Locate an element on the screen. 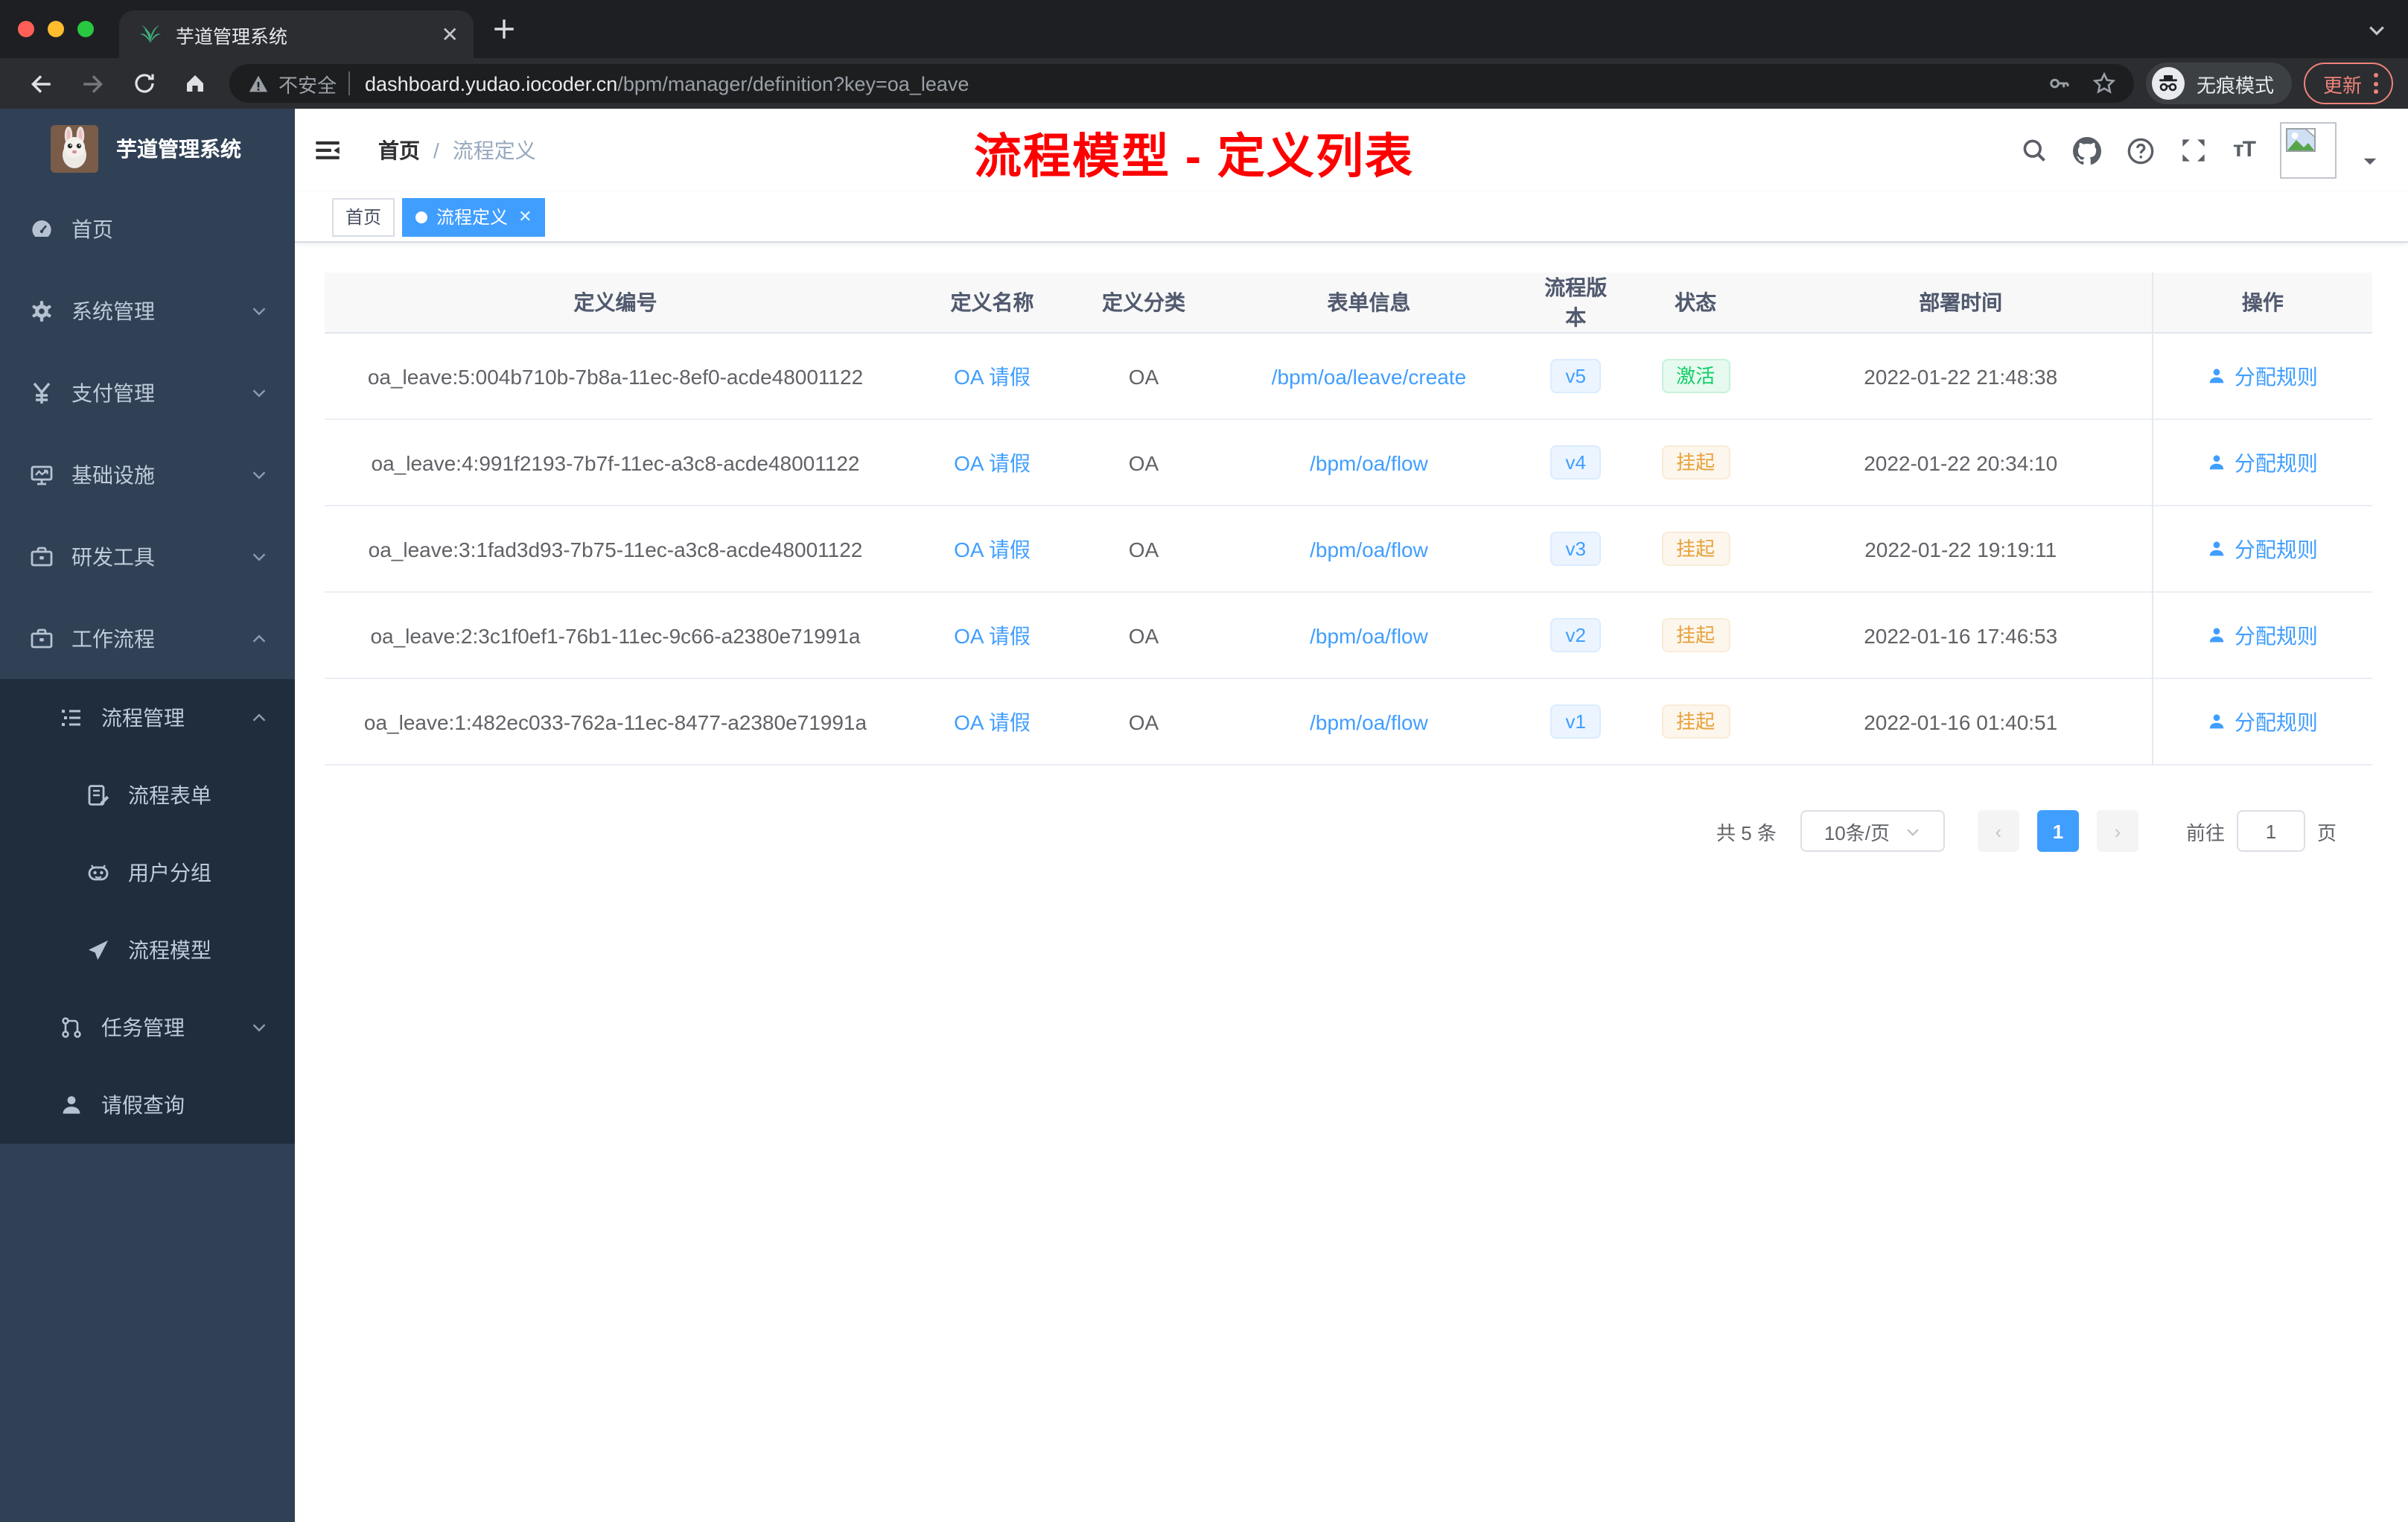 The height and width of the screenshot is (1522, 2408). page-size-select: 10条/页 is located at coordinates (1872, 831).